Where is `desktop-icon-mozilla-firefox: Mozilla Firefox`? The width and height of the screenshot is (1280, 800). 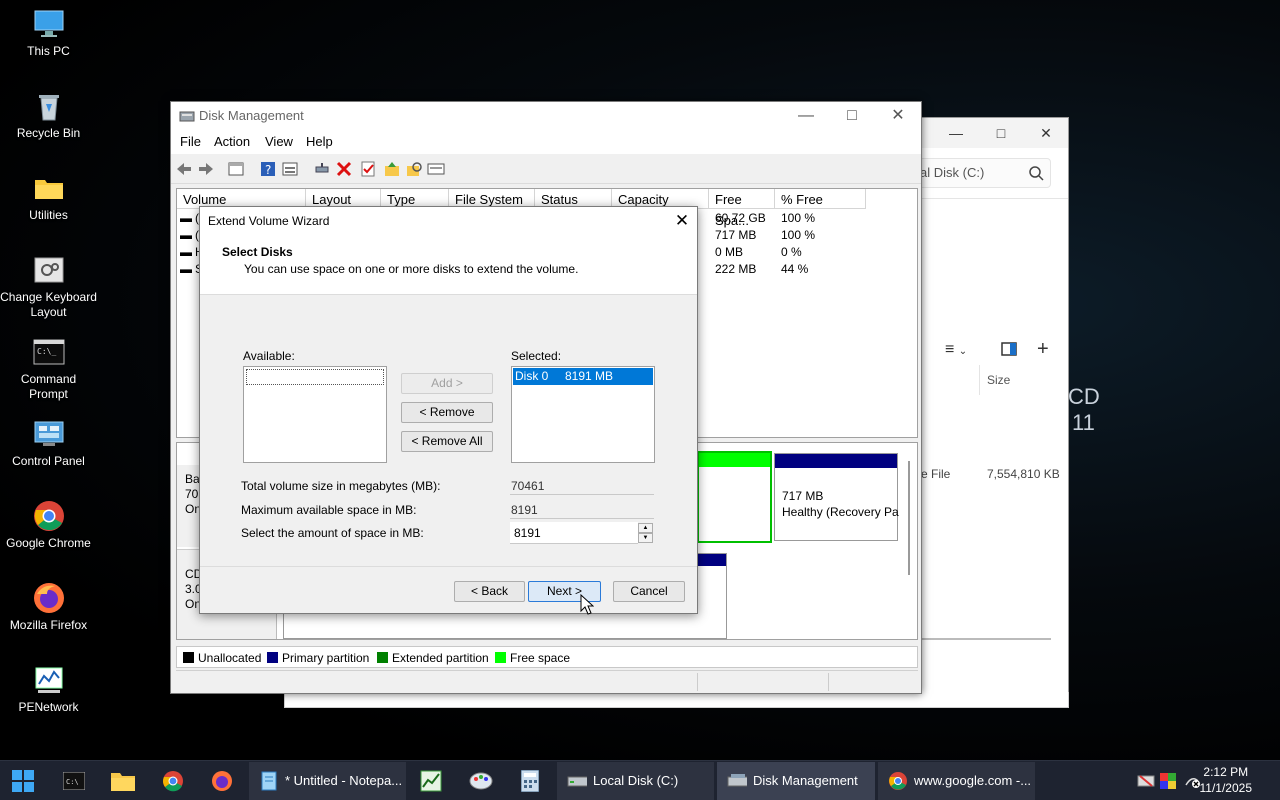
desktop-icon-mozilla-firefox: Mozilla Firefox is located at coordinates (48, 607).